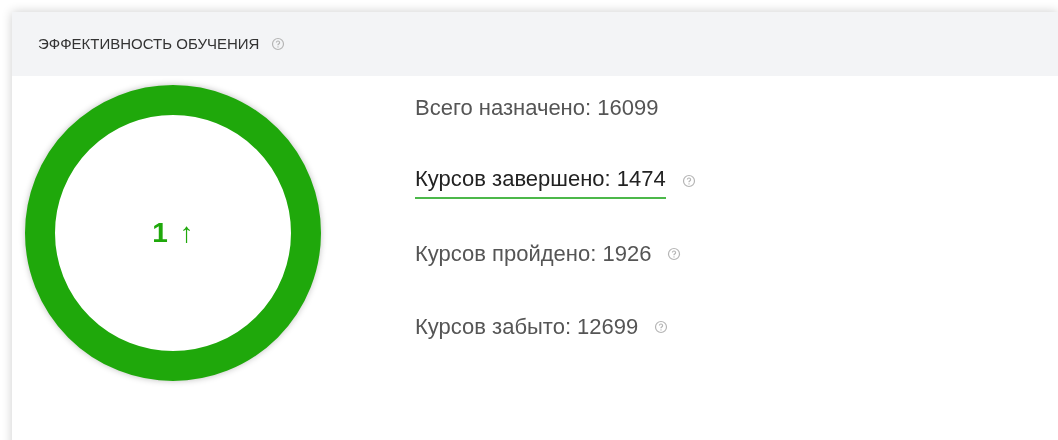 This screenshot has height=440, width=1058. Describe the element at coordinates (527, 326) in the screenshot. I see `stat-link: Курсов забыто: 12699` at that location.